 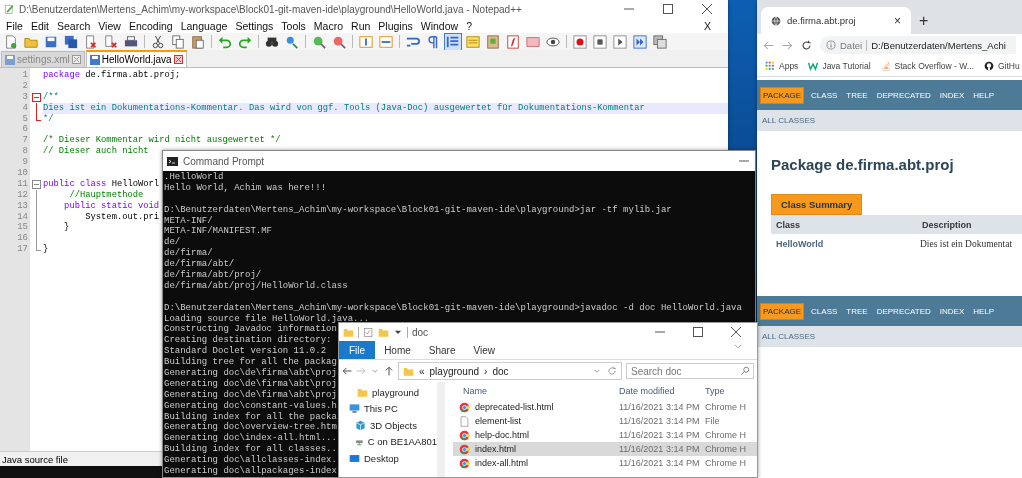 What do you see at coordinates (640, 41) in the screenshot?
I see `fast-forward-icon` at bounding box center [640, 41].